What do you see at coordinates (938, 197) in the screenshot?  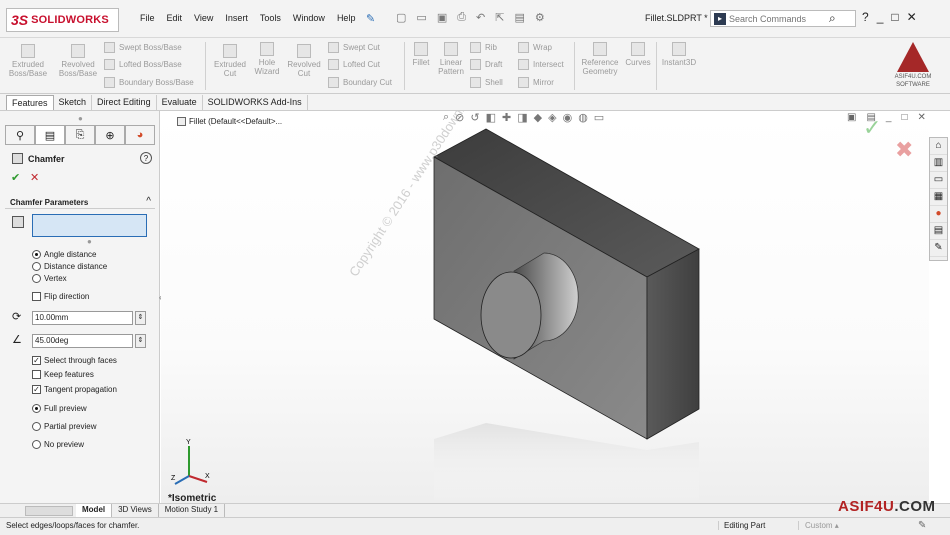 I see `view-palette-icon: ▦` at bounding box center [938, 197].